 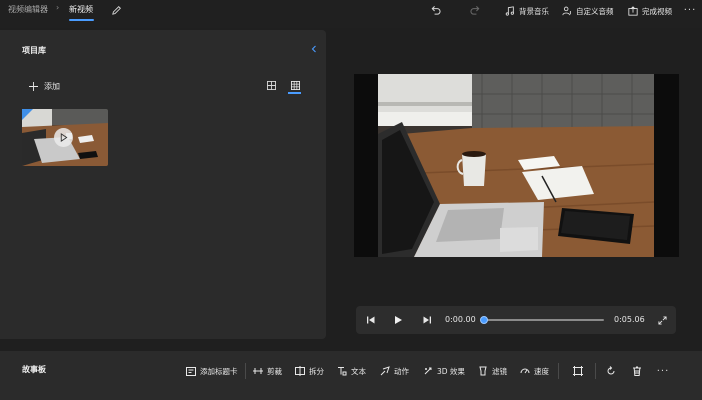 I want to click on background-music-button: 背景音乐, so click(x=527, y=11).